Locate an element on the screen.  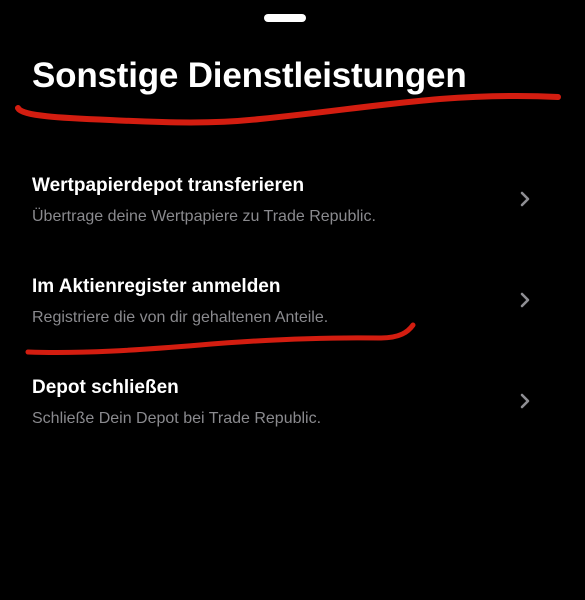
list-item-title: Depot schließen is located at coordinates (105, 387).